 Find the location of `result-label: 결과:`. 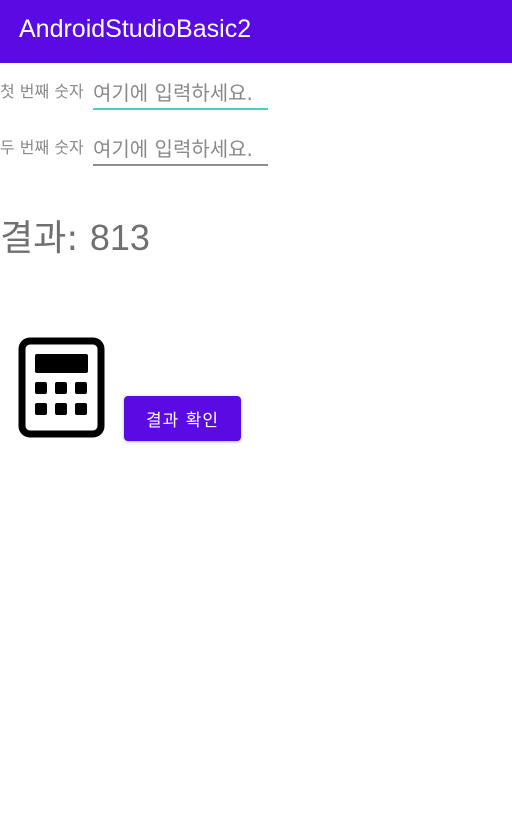

result-label: 결과: is located at coordinates (39, 238).